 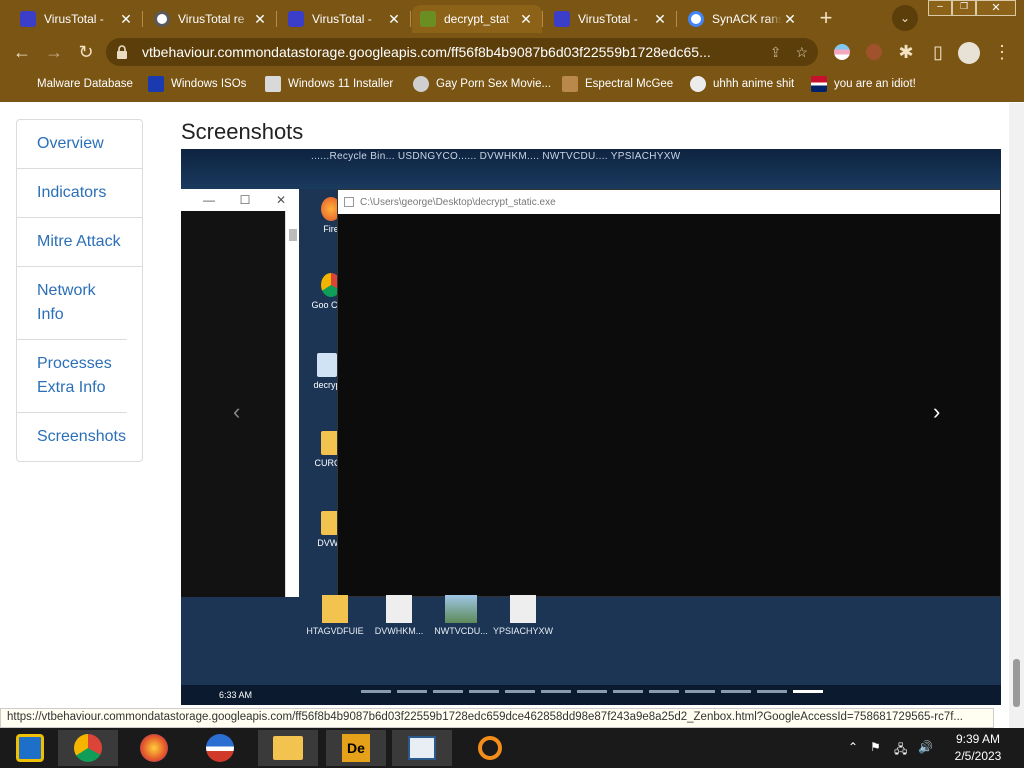 I want to click on firefox-icon, so click(x=154, y=748).